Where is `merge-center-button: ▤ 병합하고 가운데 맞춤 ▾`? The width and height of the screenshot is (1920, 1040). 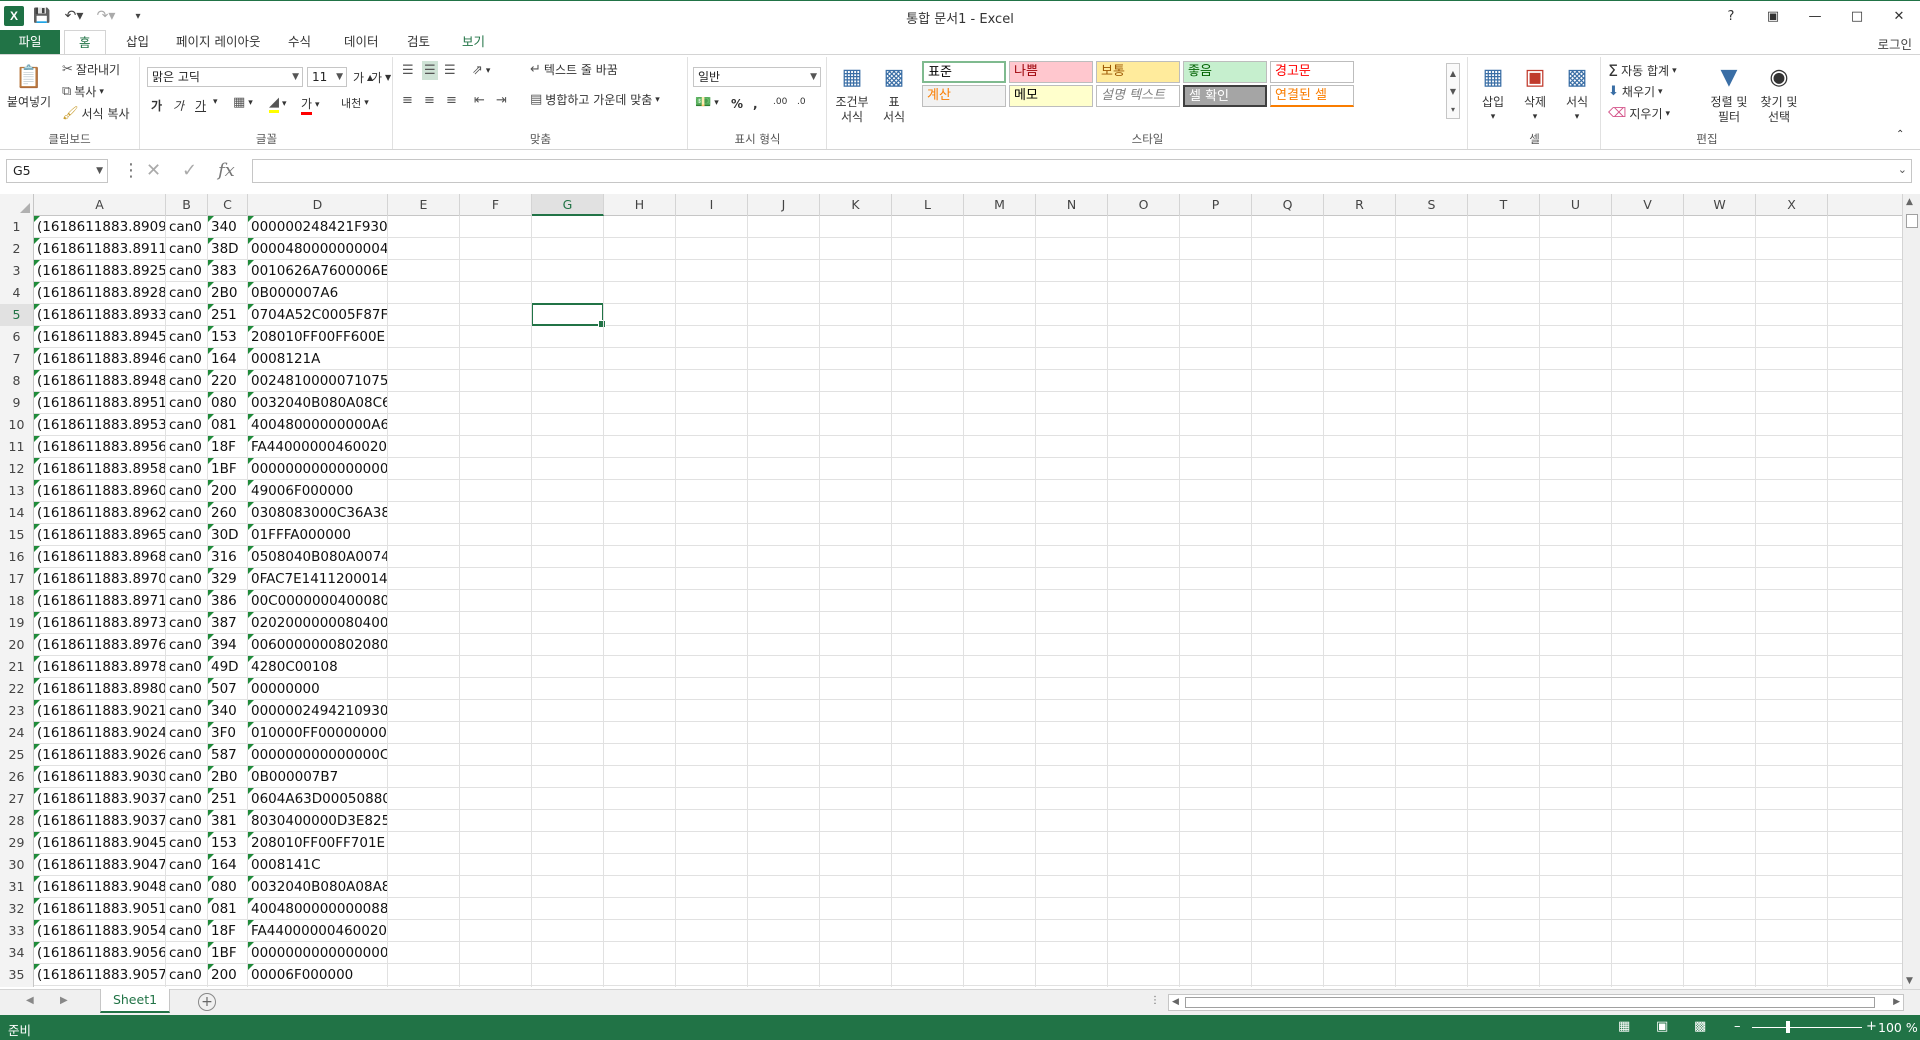
merge-center-button: ▤ 병합하고 가운데 맞춤 ▾ is located at coordinates (595, 99).